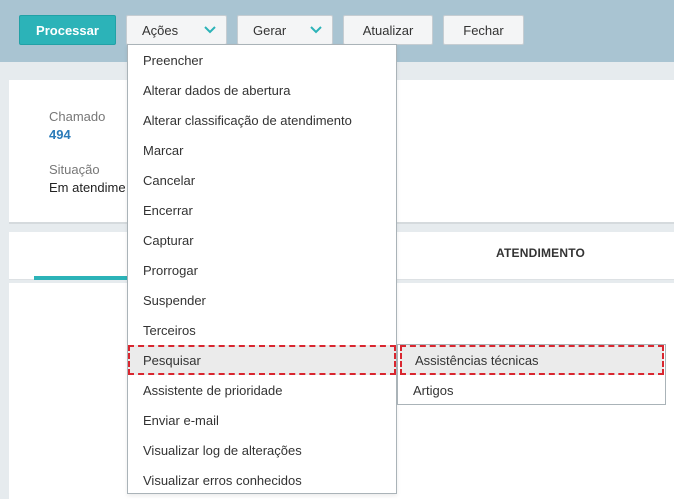 This screenshot has width=674, height=499. I want to click on pesquisar-submenu: Assistências técnicas Artigos, so click(531, 374).